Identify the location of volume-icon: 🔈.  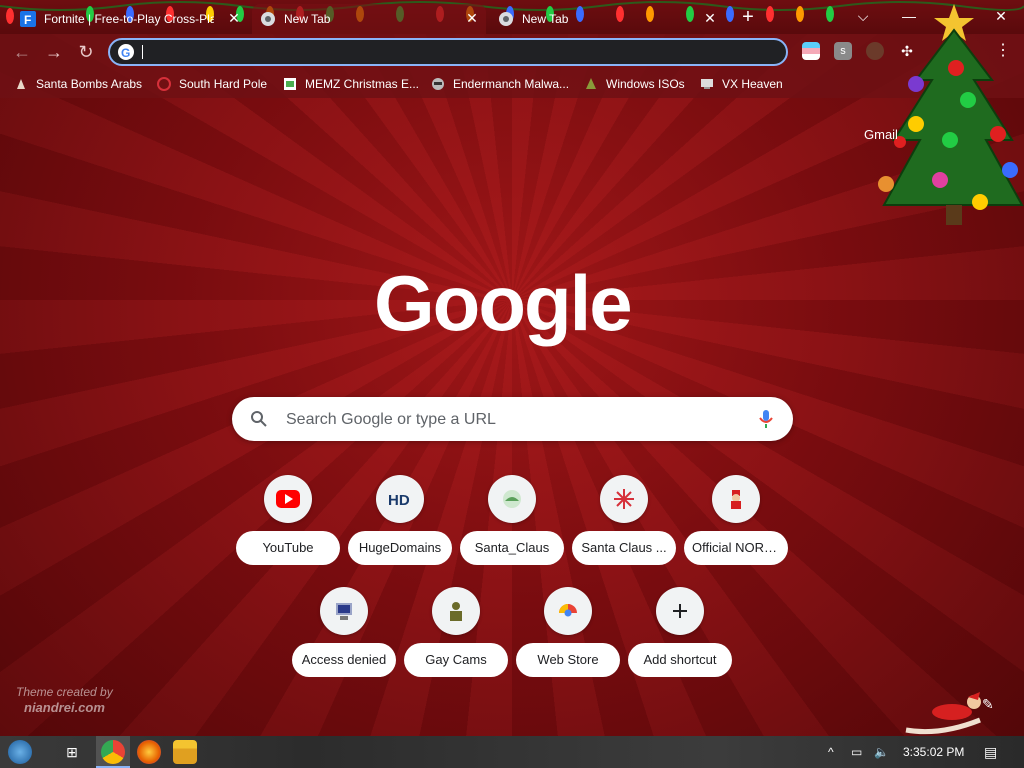
(881, 752).